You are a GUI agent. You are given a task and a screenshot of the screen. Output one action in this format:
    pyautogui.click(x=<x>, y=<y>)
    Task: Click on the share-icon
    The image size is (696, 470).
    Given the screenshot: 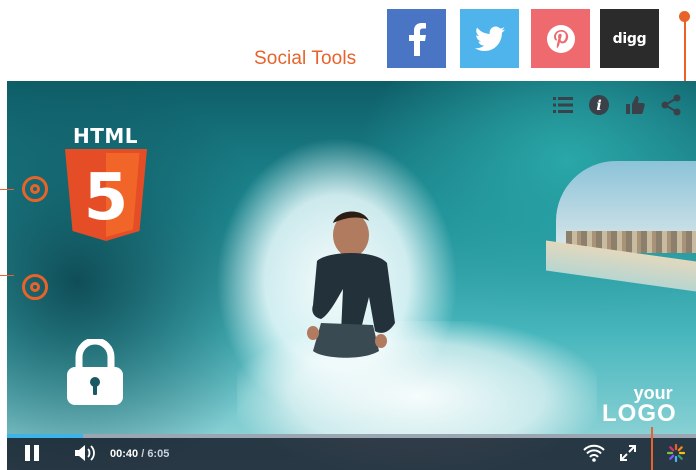 What is the action you would take?
    pyautogui.click(x=671, y=105)
    